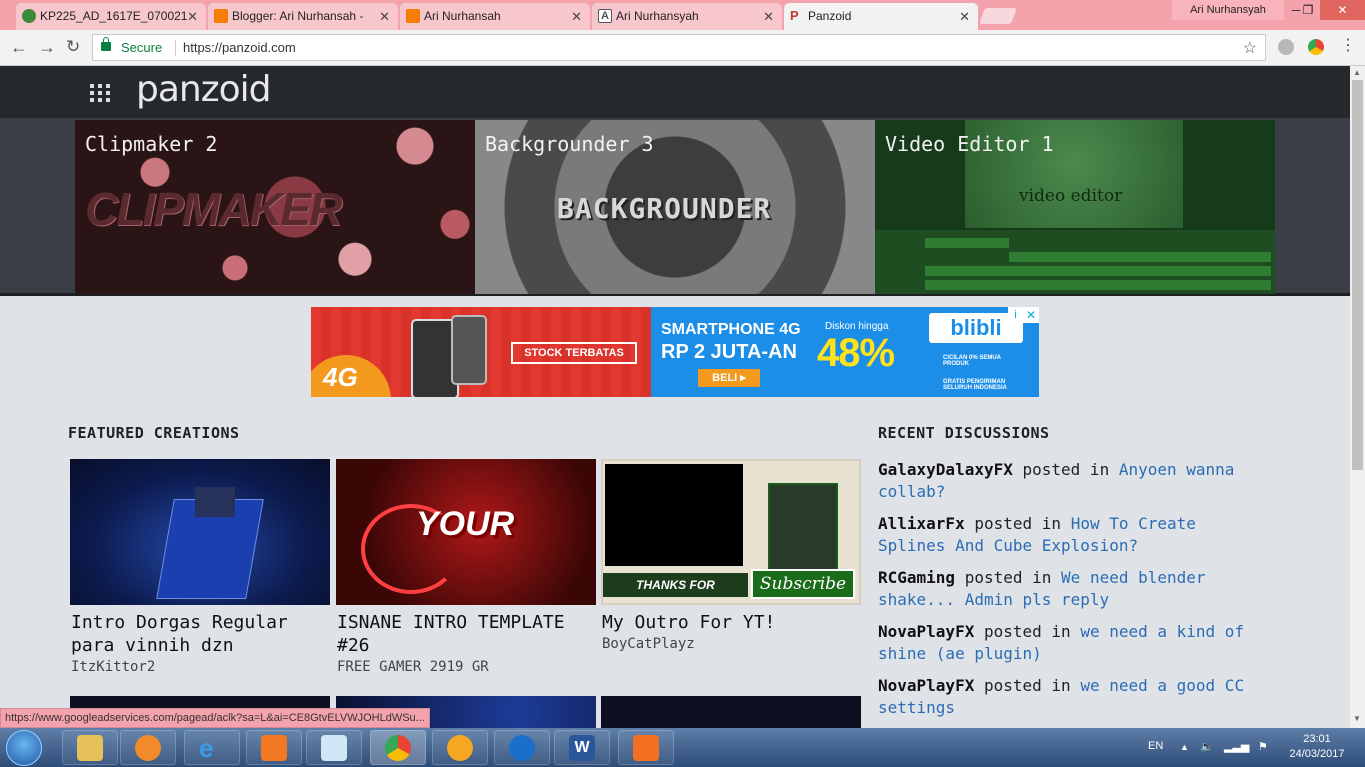 This screenshot has width=1365, height=767. I want to click on discussions-heading: RECENT DISCUSSIONS, so click(964, 433).